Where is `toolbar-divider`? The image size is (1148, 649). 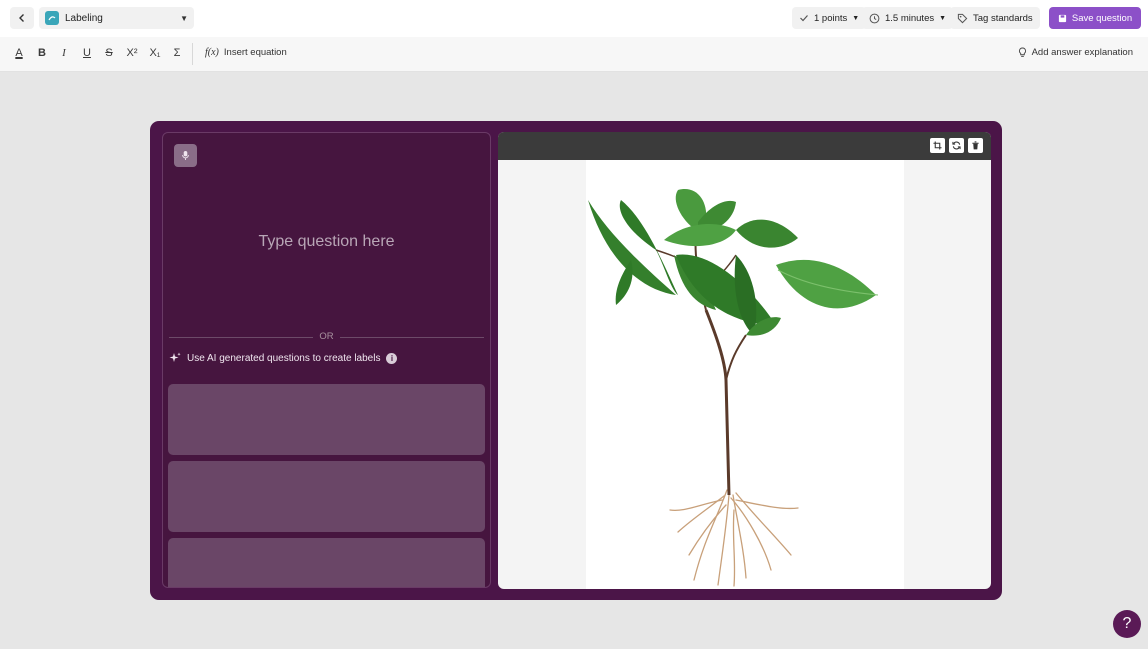 toolbar-divider is located at coordinates (192, 54).